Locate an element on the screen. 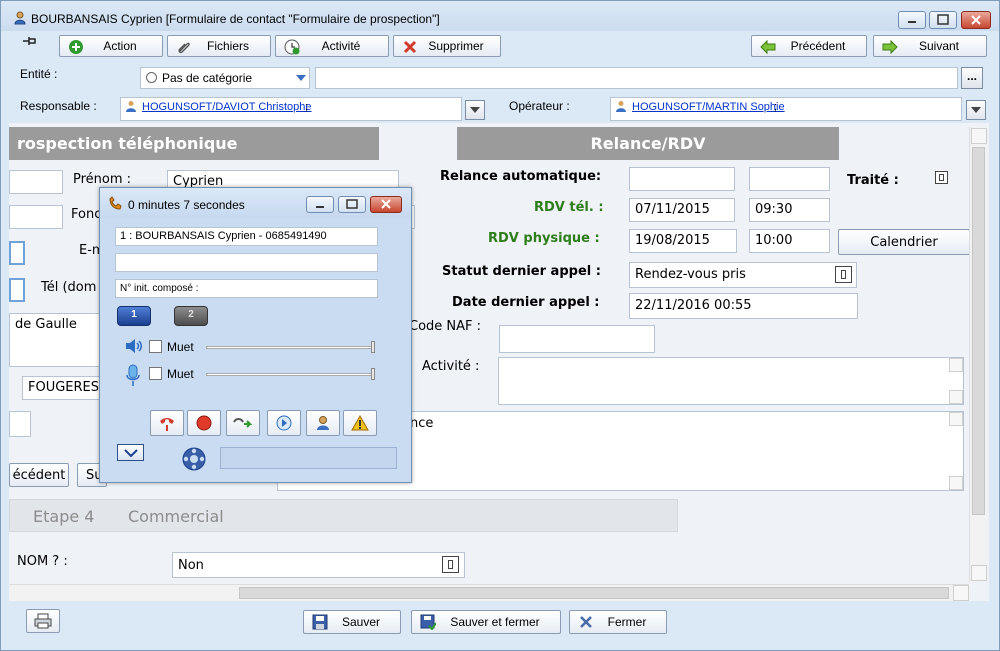  traite-checkbox is located at coordinates (941, 177).